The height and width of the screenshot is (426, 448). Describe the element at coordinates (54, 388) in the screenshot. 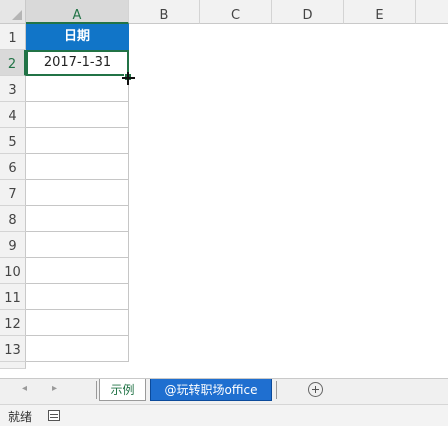

I see `next-sheet-icon: ▸` at that location.